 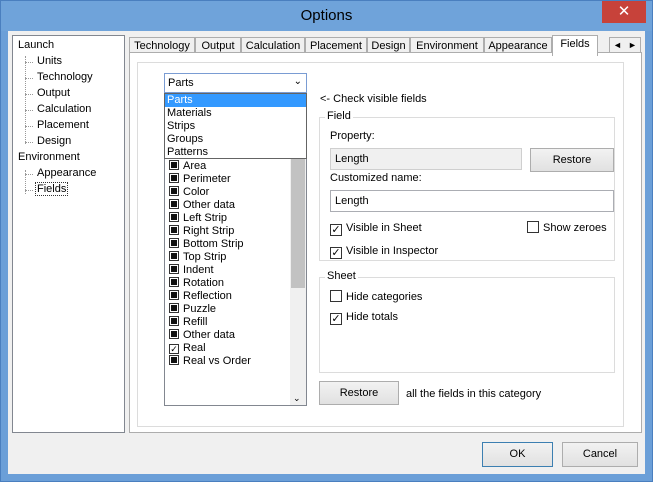 I want to click on dropdown-option-strips: Strips, so click(x=235, y=126).